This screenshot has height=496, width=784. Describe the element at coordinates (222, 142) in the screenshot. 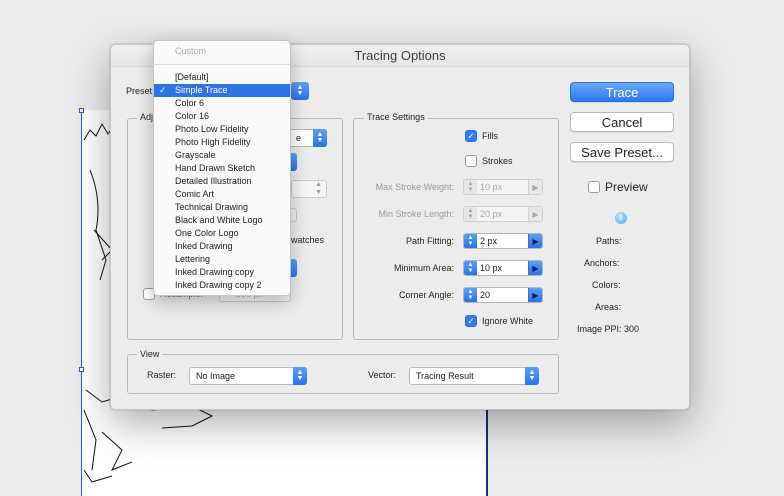

I see `menu-item-photo-high-fidelity: Photo High Fidelity` at that location.